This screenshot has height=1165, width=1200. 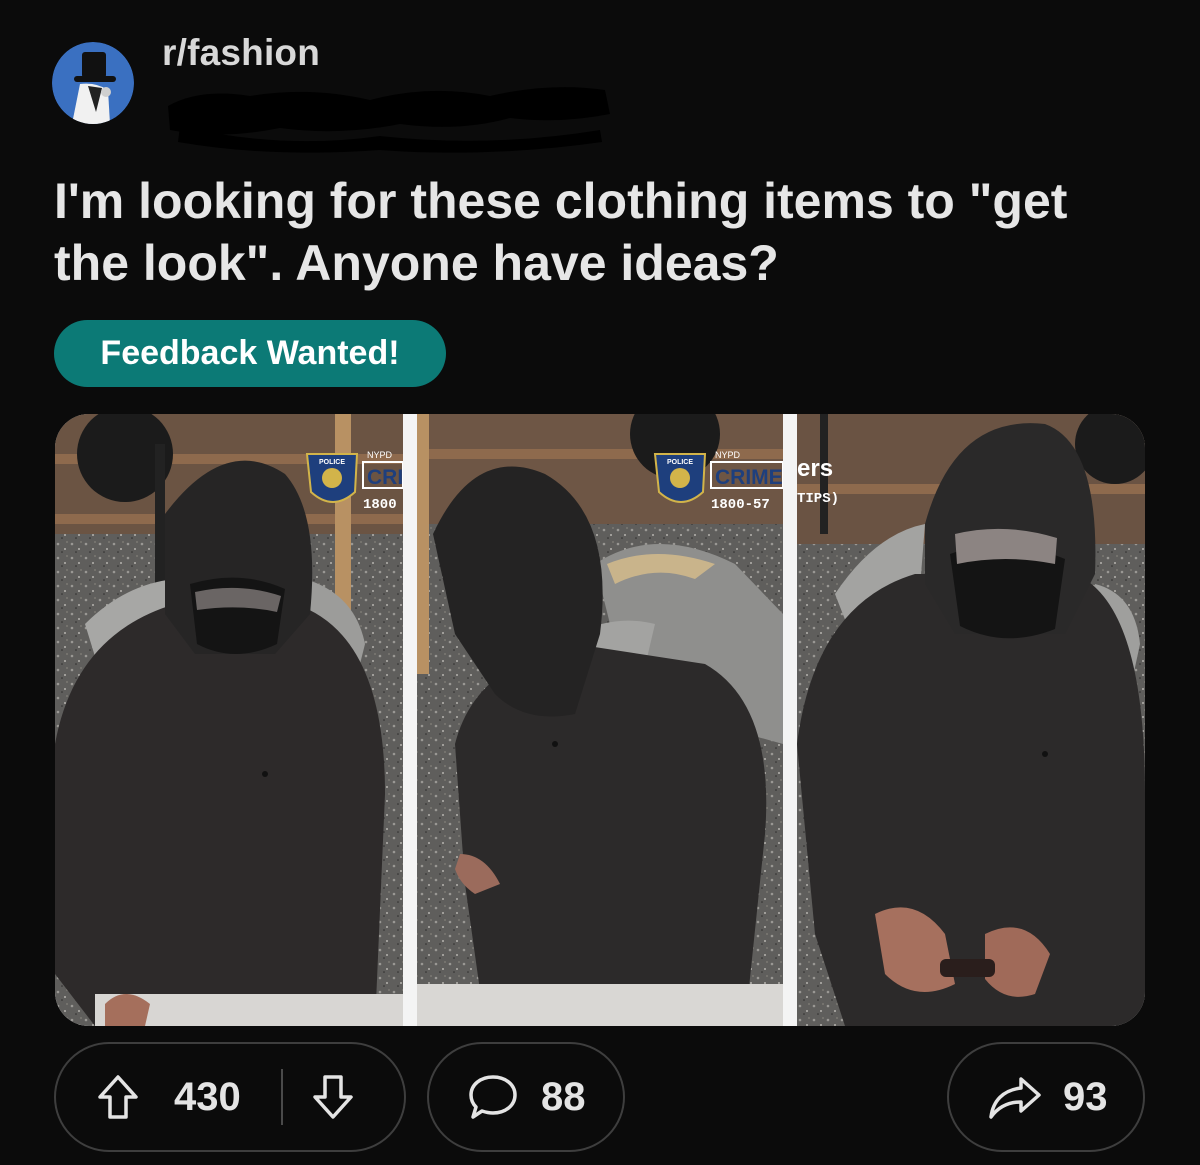 I want to click on redacted-username, so click(x=387, y=111).